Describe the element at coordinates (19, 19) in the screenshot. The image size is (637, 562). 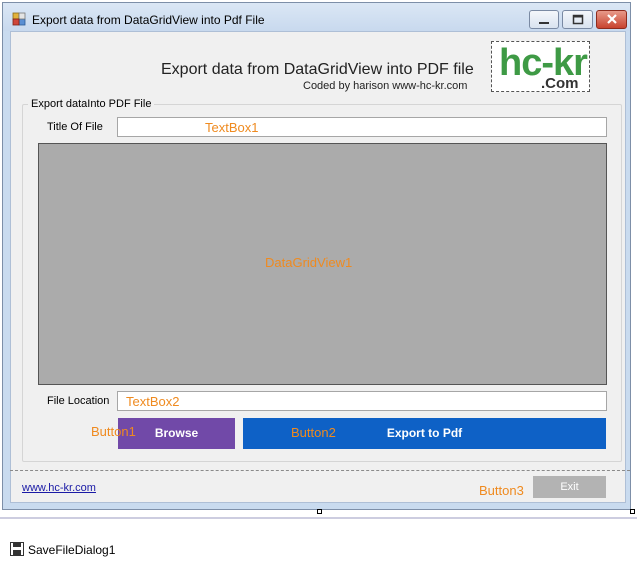
I see `app-icon` at that location.